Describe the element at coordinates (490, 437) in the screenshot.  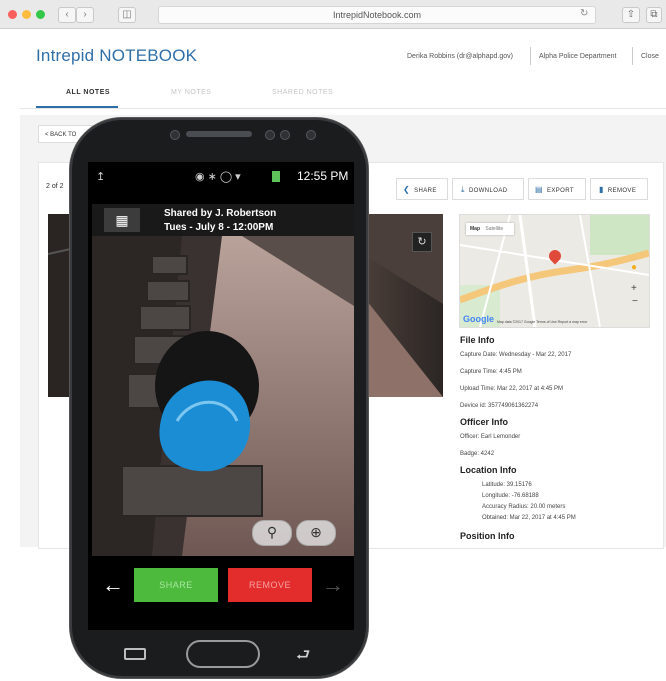
I see `officer-name: Officer: Earl Lemonder` at that location.